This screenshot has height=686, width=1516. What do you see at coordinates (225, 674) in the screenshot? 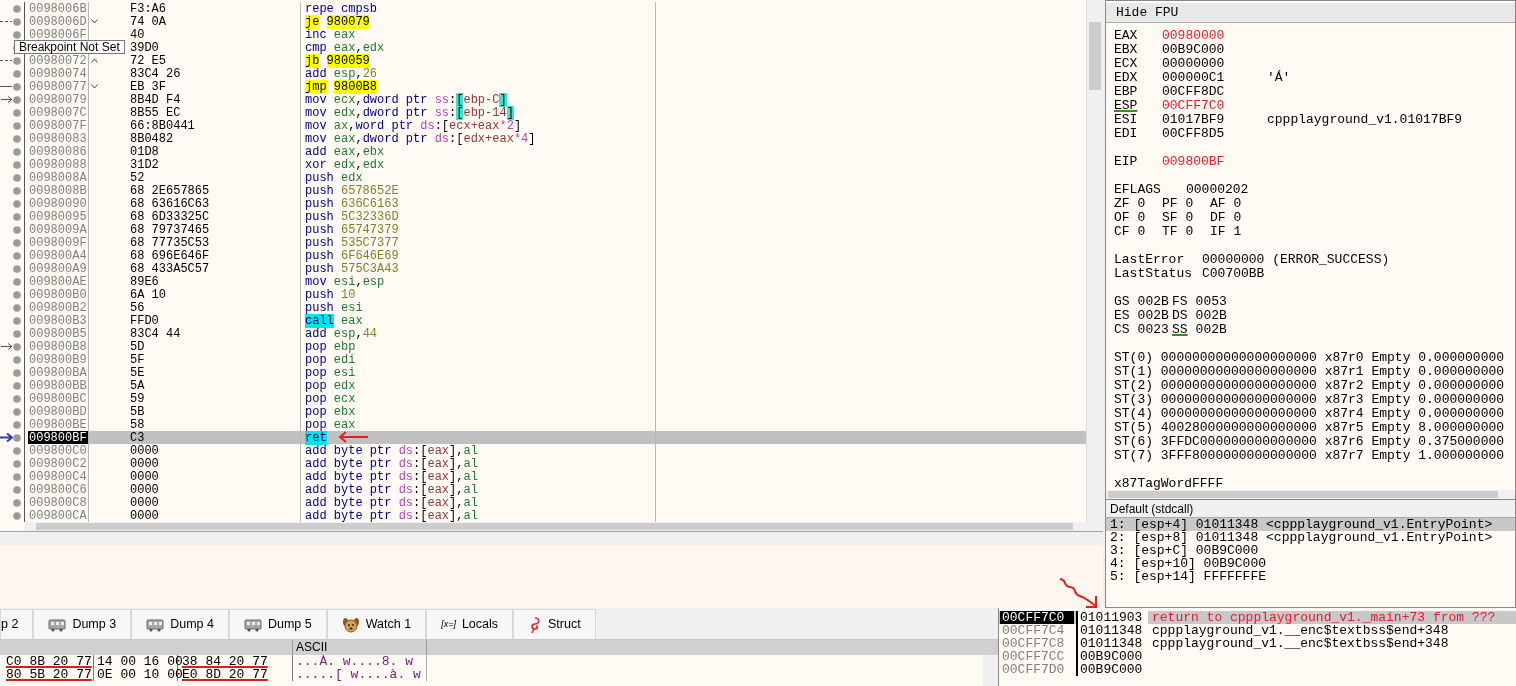
I see `hex-bytes: E0 8D 20 77` at bounding box center [225, 674].